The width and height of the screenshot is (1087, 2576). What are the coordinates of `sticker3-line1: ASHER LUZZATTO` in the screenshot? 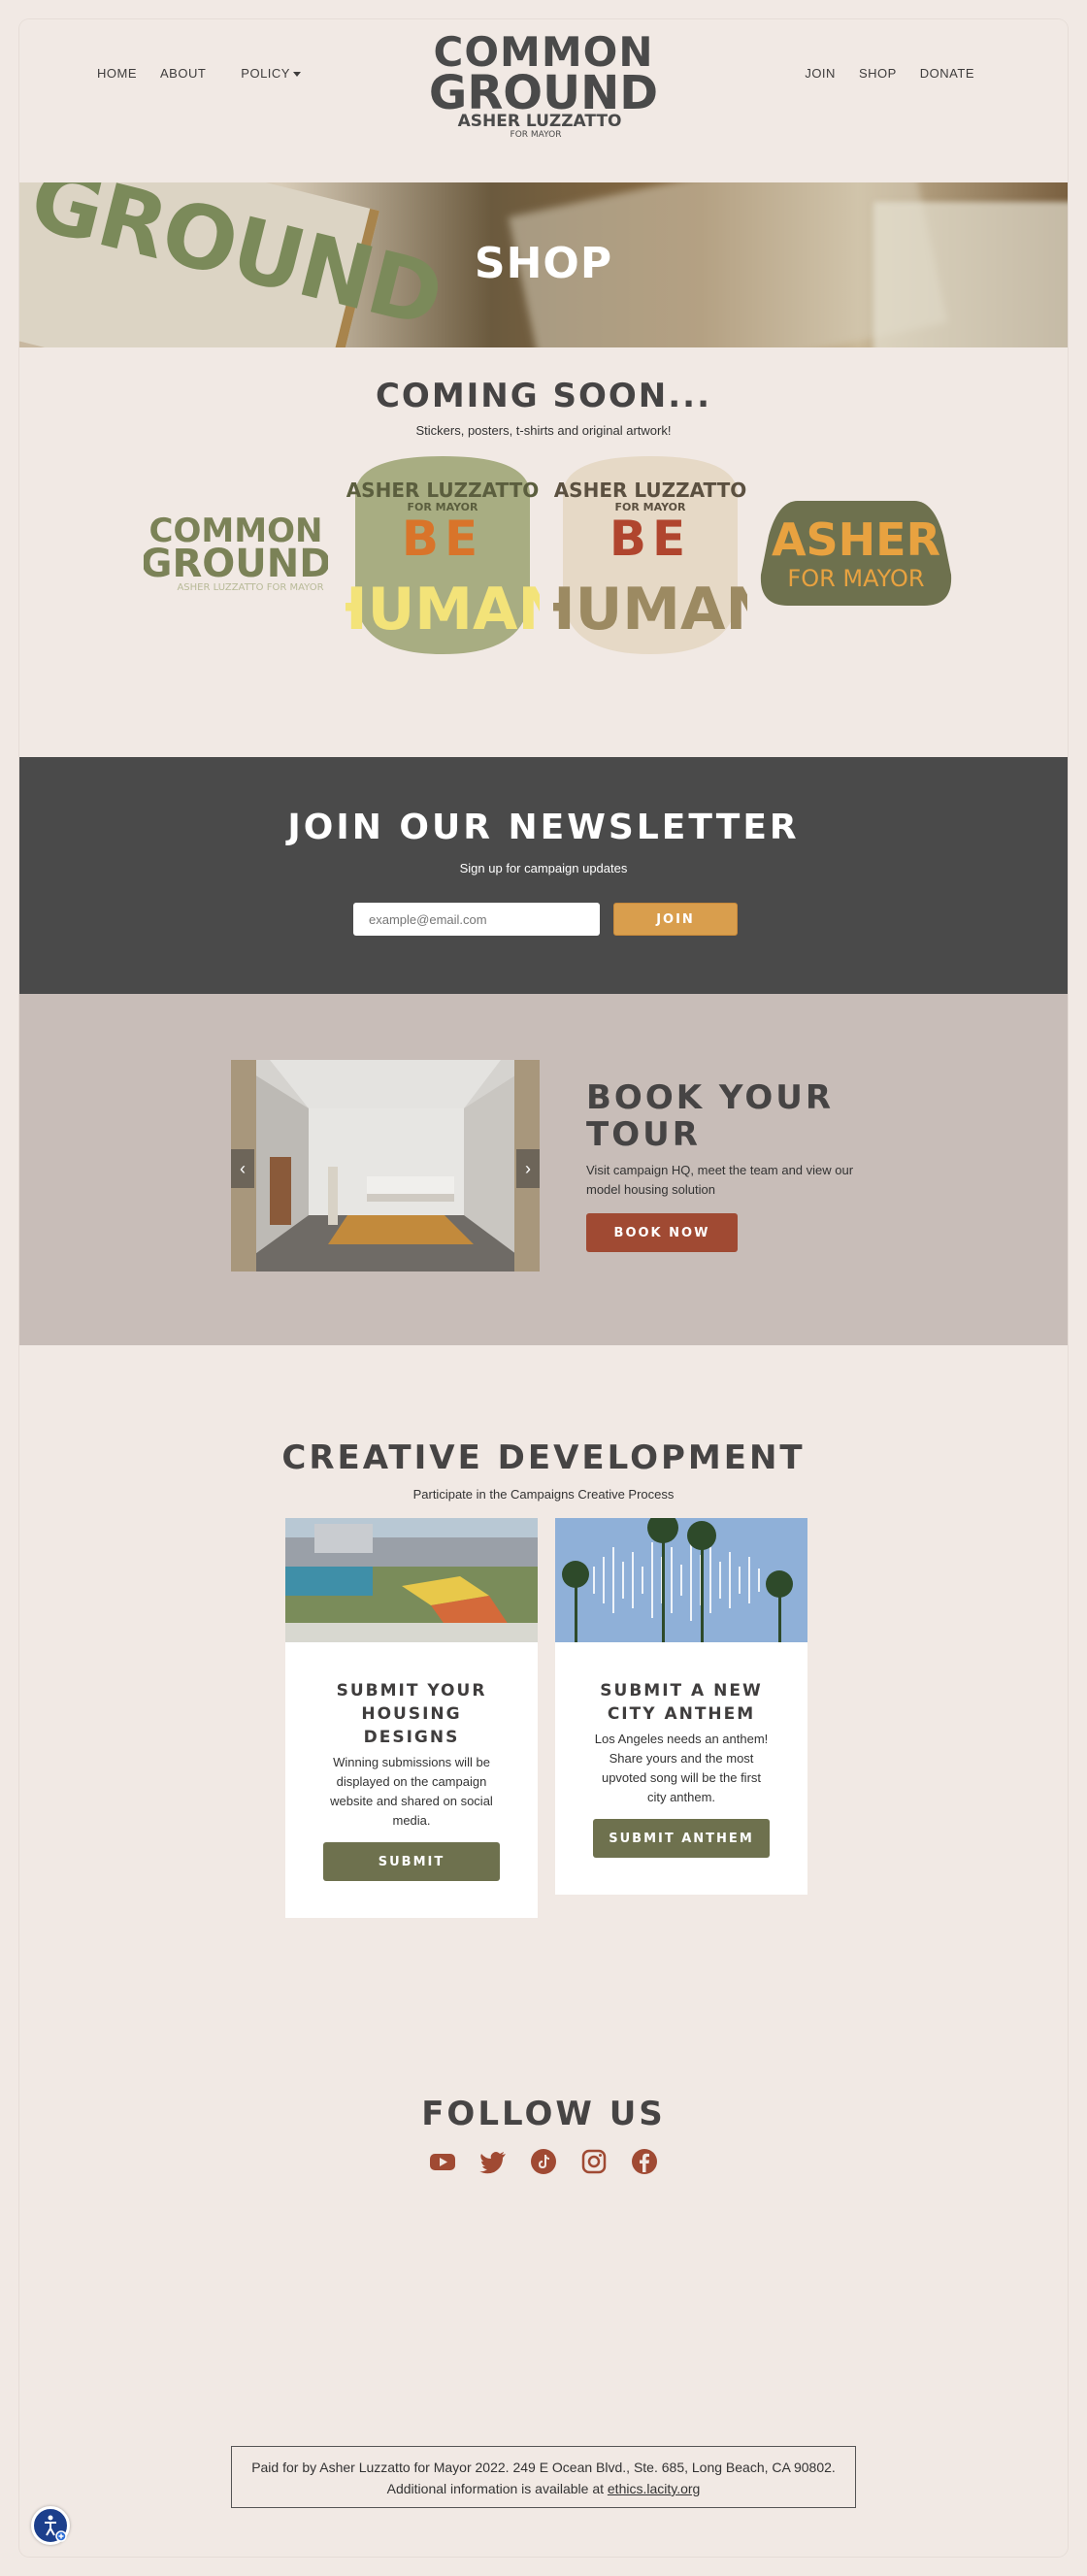 It's located at (650, 490).